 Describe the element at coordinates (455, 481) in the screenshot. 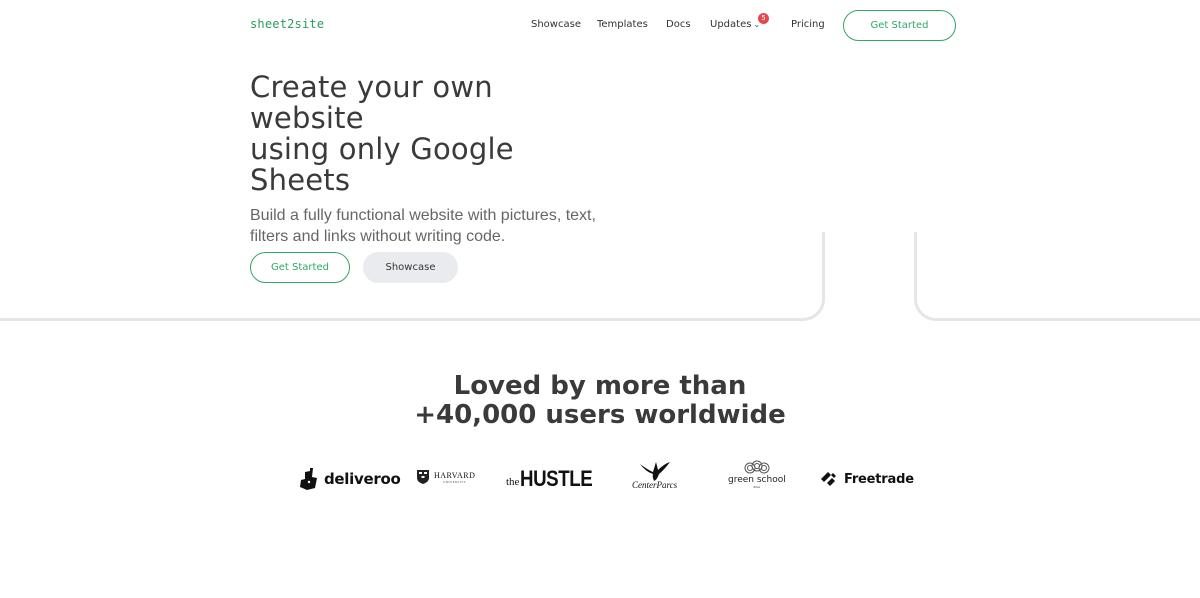

I see `harvard-subtext: UNIVERSITY` at that location.